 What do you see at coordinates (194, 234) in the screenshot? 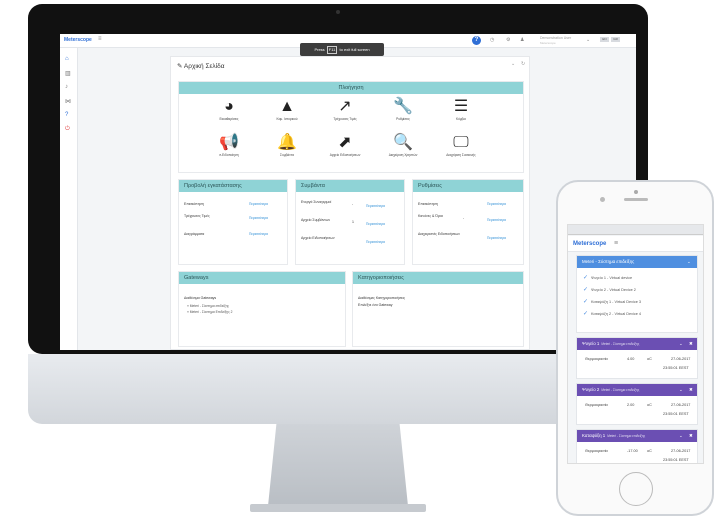
I see `install-row-charts: Διαγράμματα` at bounding box center [194, 234].